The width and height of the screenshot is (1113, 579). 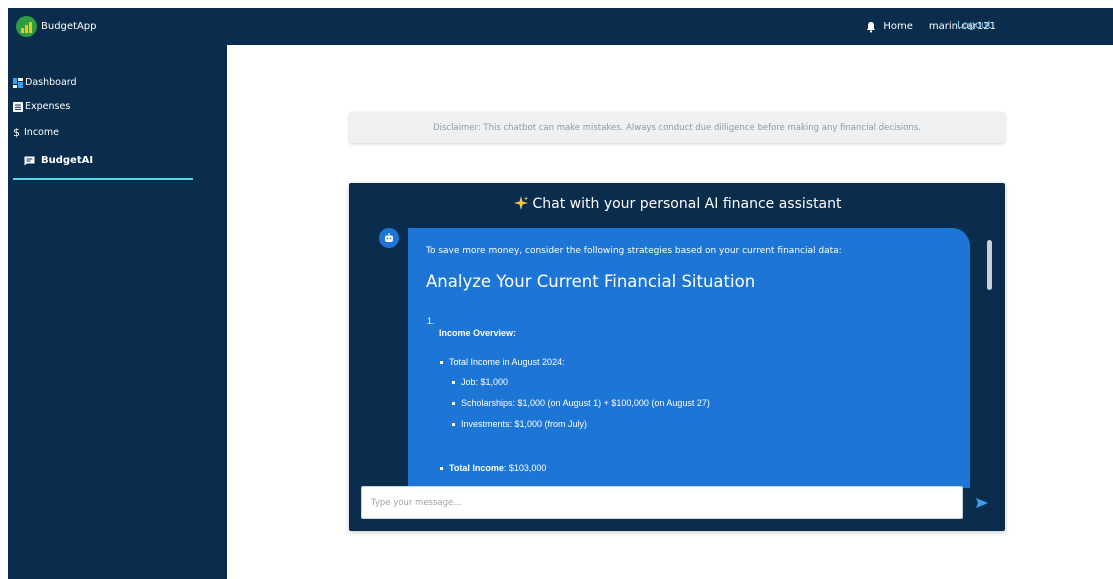 I want to click on bell-icon, so click(x=871, y=27).